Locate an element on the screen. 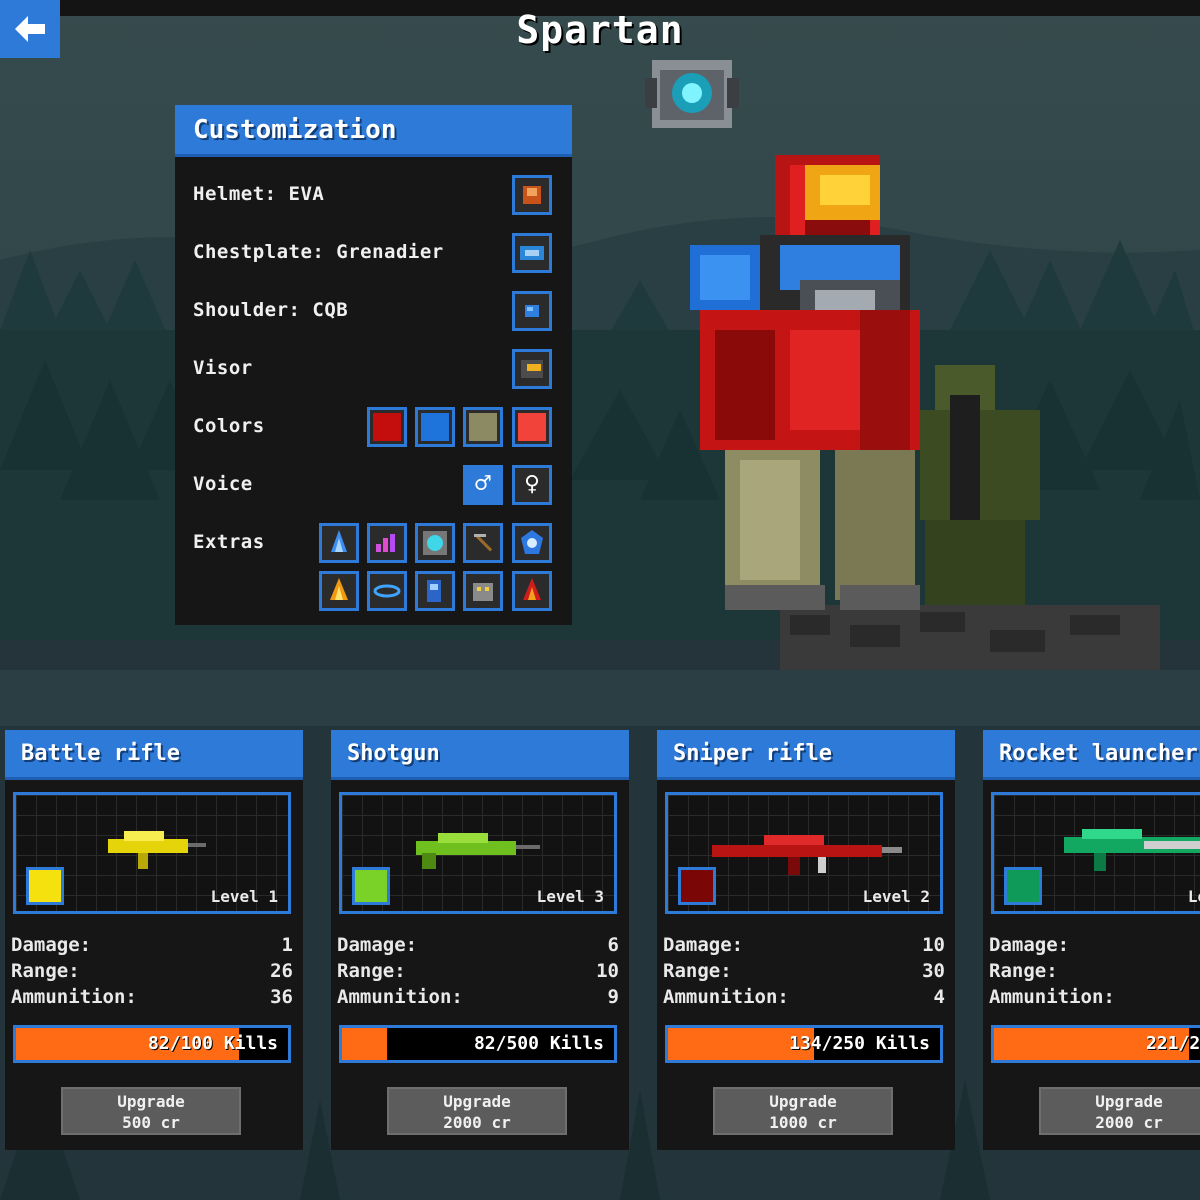 This screenshot has height=1200, width=1200. weapon-preview: Level 2 is located at coordinates (804, 853).